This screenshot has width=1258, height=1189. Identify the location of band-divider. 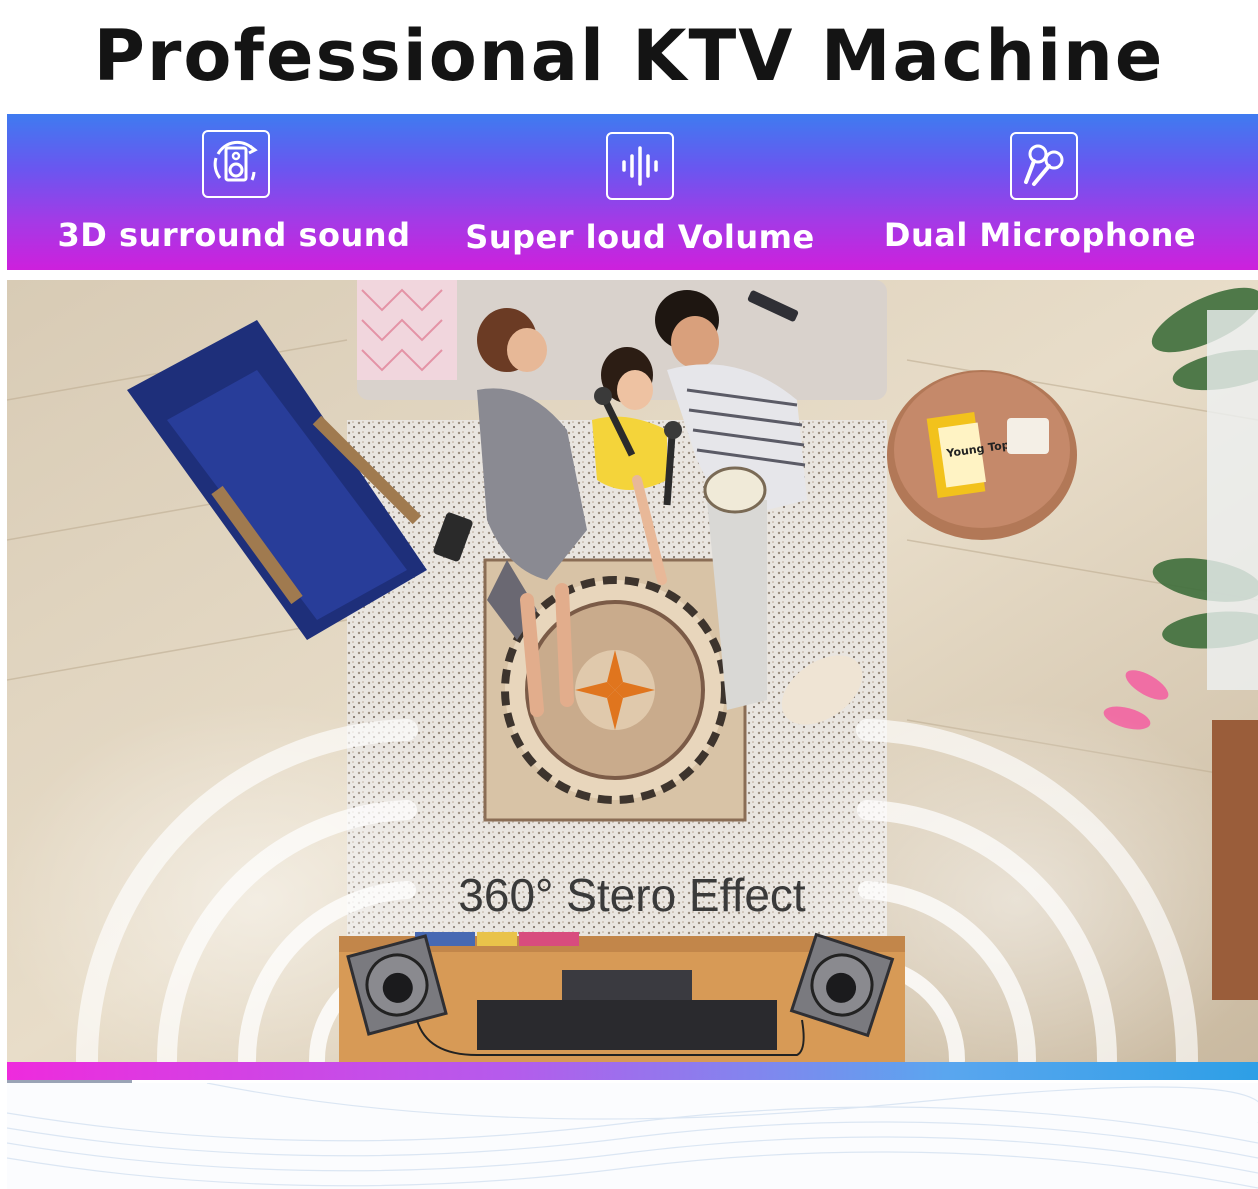
(632, 275).